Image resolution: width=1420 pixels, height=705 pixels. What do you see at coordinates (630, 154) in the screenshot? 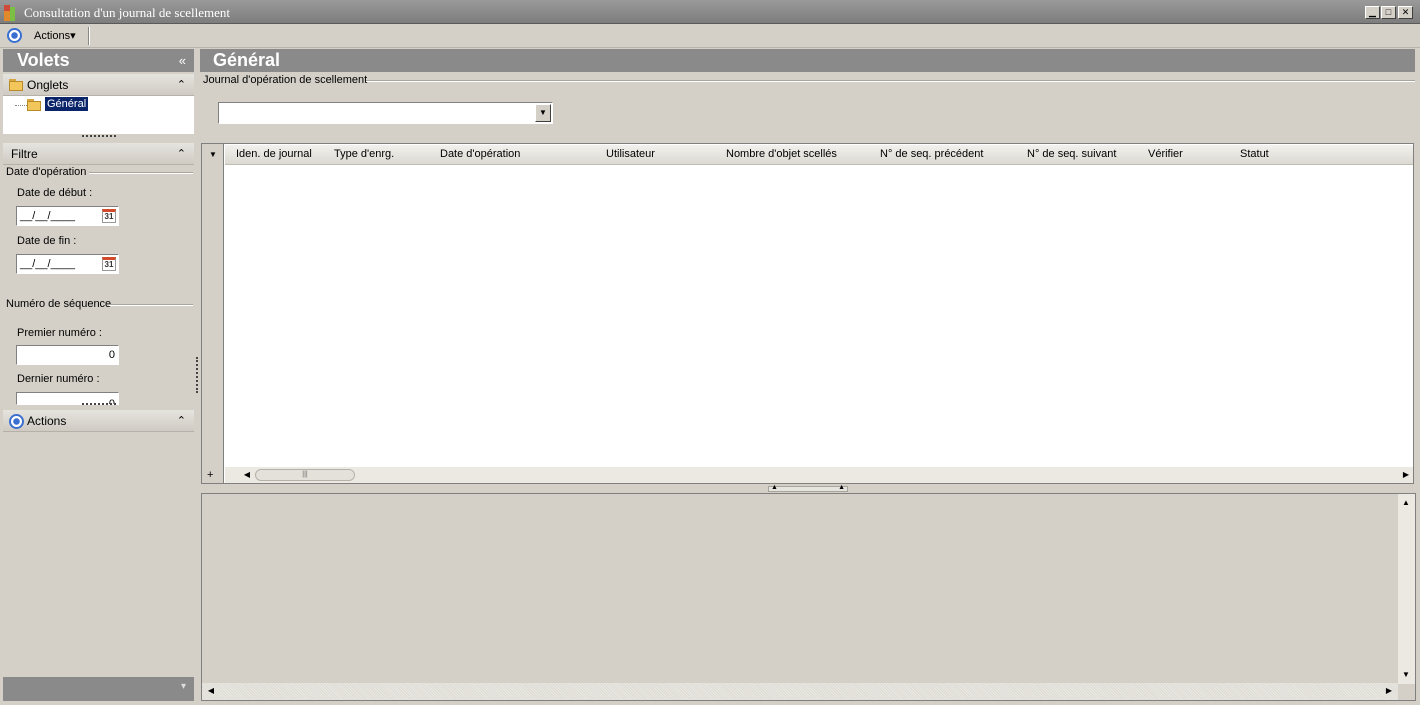
I see `column-header-utilisateur: Utilisateur` at bounding box center [630, 154].